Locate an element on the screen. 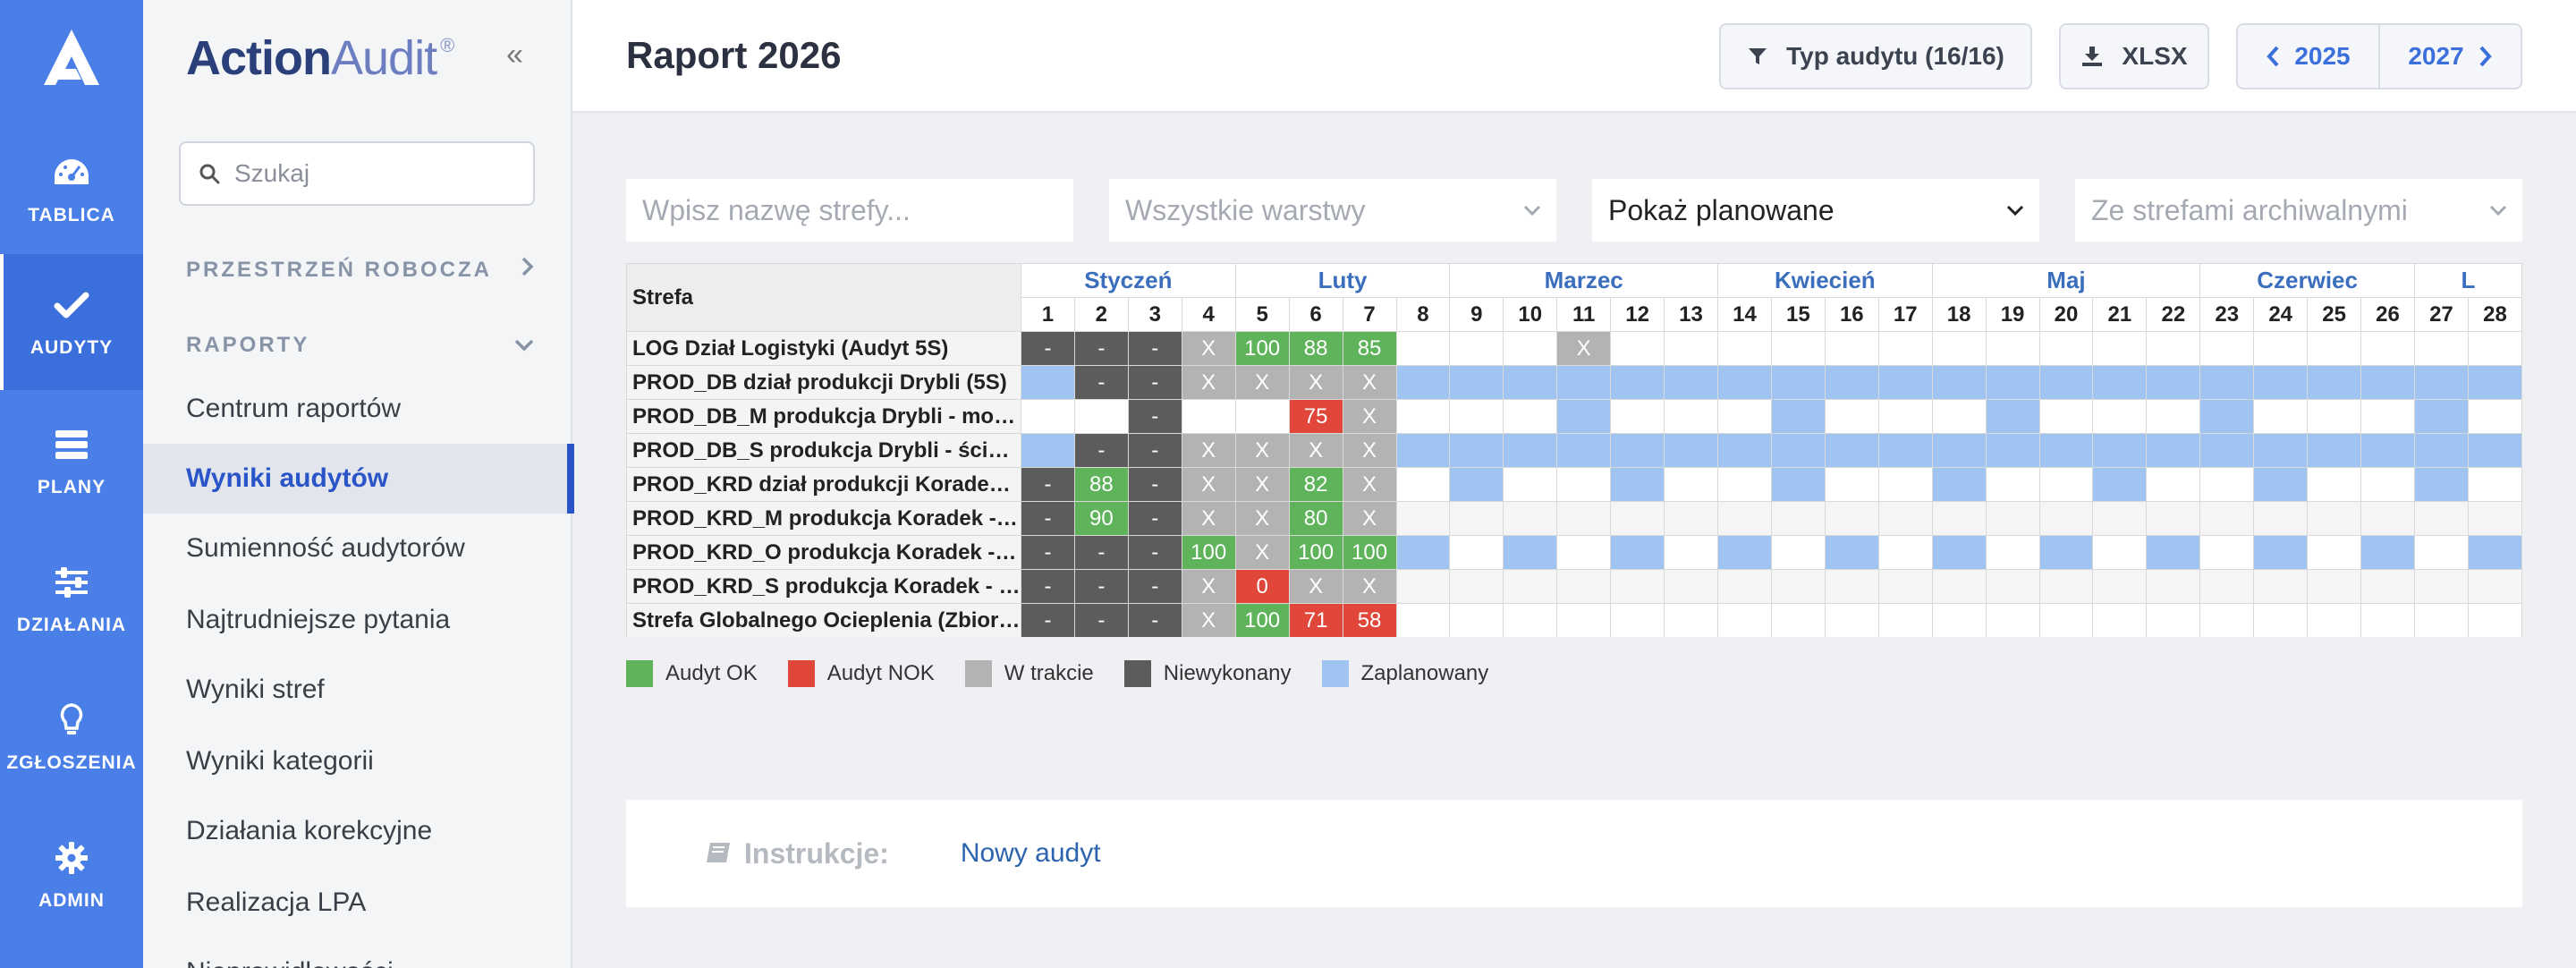 The width and height of the screenshot is (2576, 968). zone-name-cell: PROD_DB_M produkcja Drybli - montaż is located at coordinates (823, 416).